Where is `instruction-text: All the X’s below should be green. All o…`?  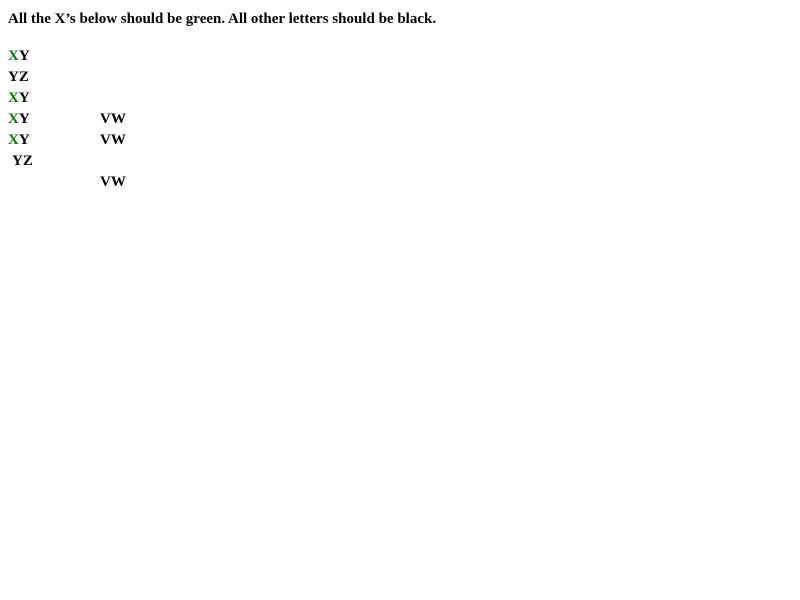 instruction-text: All the X’s below should be green. All o… is located at coordinates (222, 19).